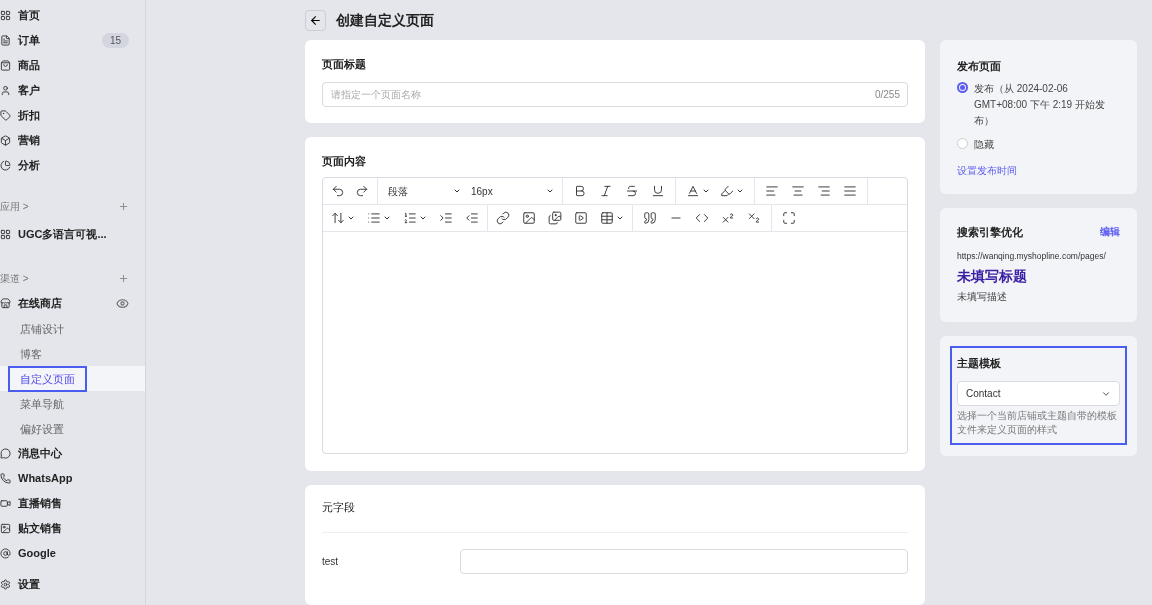 This screenshot has width=1152, height=605. What do you see at coordinates (14, 206) in the screenshot?
I see `section-title: 应用 >` at bounding box center [14, 206].